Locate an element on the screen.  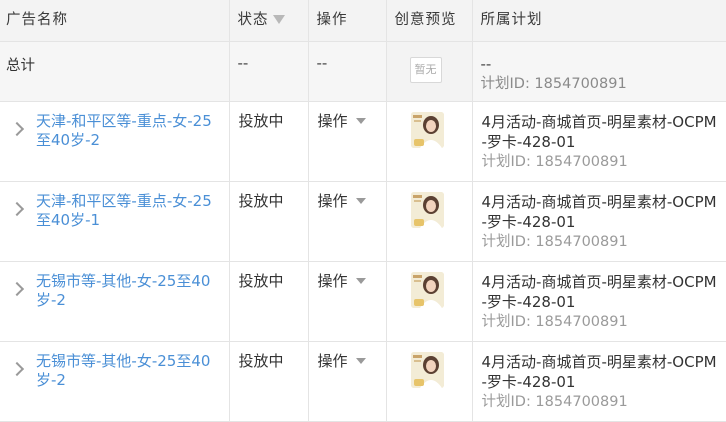
column-header-action-label: 操作 is located at coordinates (332, 20).